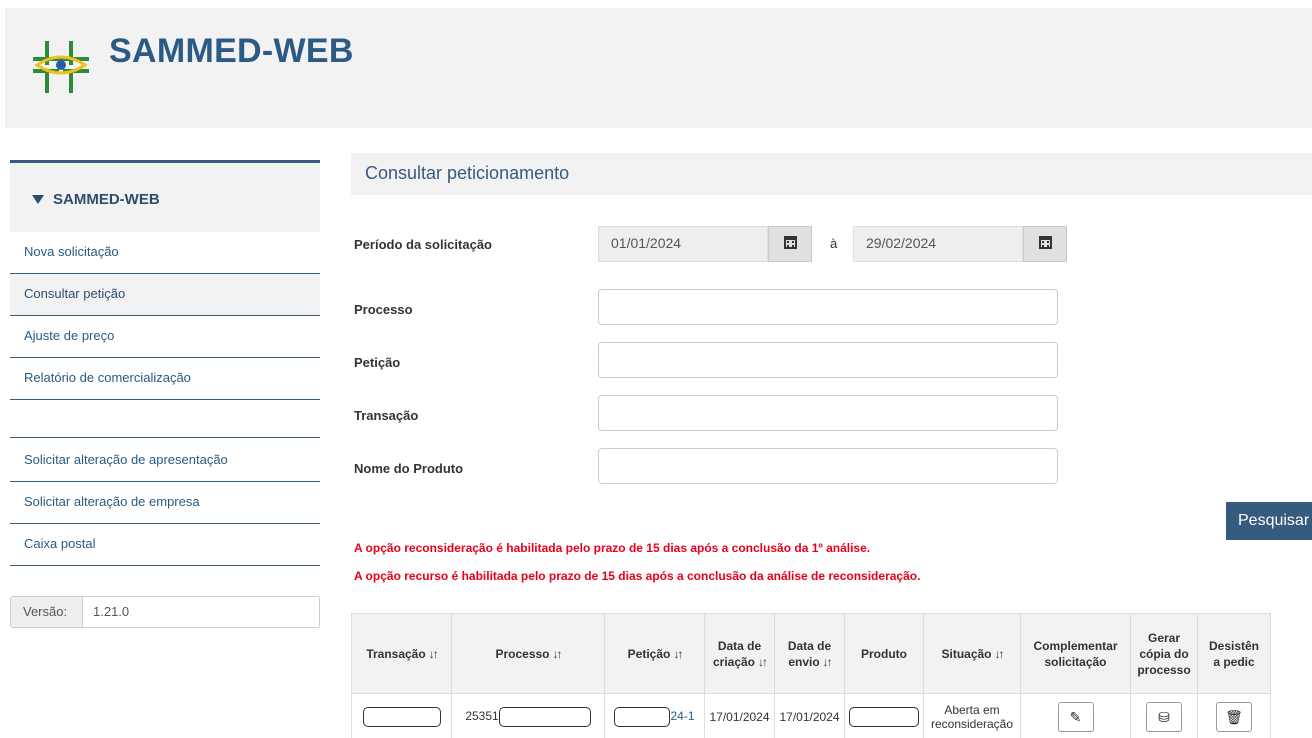 The image size is (1312, 738). What do you see at coordinates (828, 307) in the screenshot?
I see `processo-input` at bounding box center [828, 307].